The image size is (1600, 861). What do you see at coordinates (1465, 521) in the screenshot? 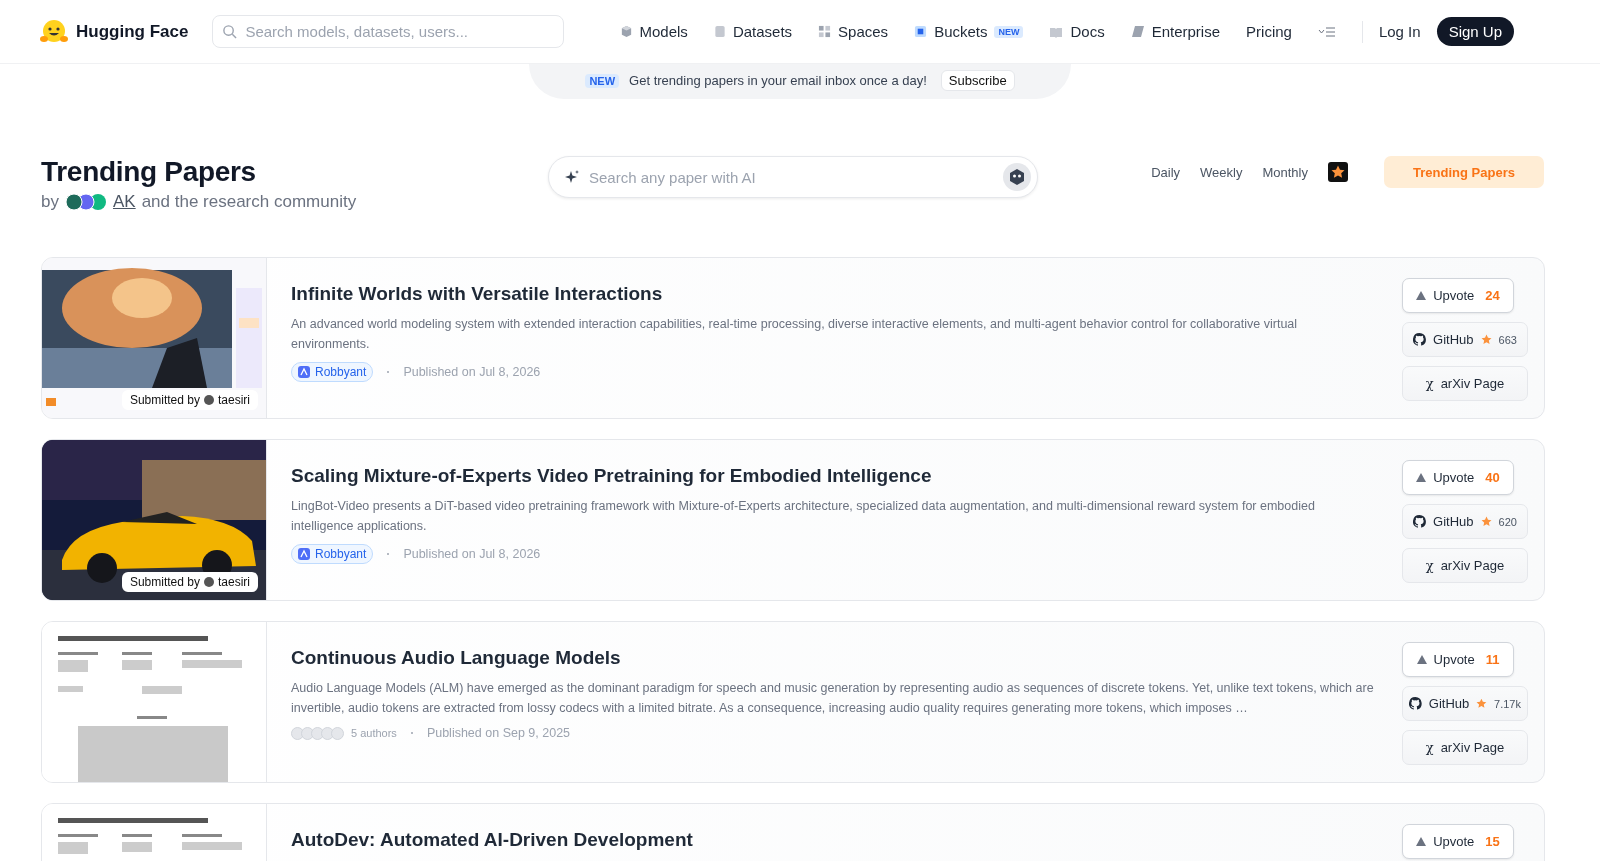
I see `github-button: GitHub 620` at bounding box center [1465, 521].